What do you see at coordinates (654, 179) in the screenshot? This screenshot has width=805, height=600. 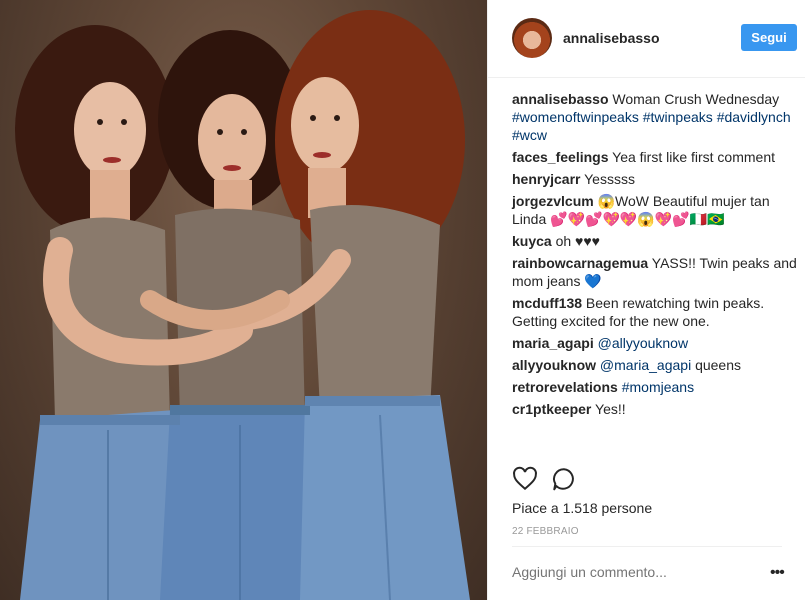 I see `comment: henryjcarr Yesssss` at bounding box center [654, 179].